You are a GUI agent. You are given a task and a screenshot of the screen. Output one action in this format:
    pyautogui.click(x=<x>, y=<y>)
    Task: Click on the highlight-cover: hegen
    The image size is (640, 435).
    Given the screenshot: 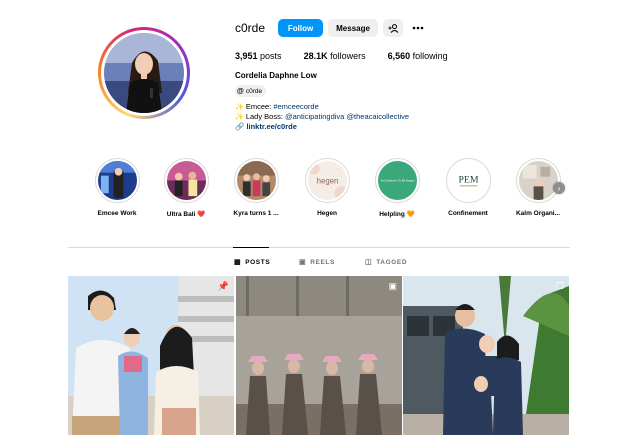 What is the action you would take?
    pyautogui.click(x=327, y=180)
    